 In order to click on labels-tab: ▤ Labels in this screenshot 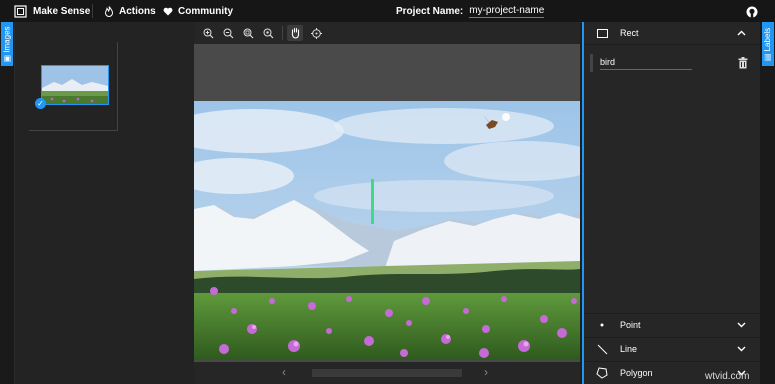, I will do `click(768, 44)`.